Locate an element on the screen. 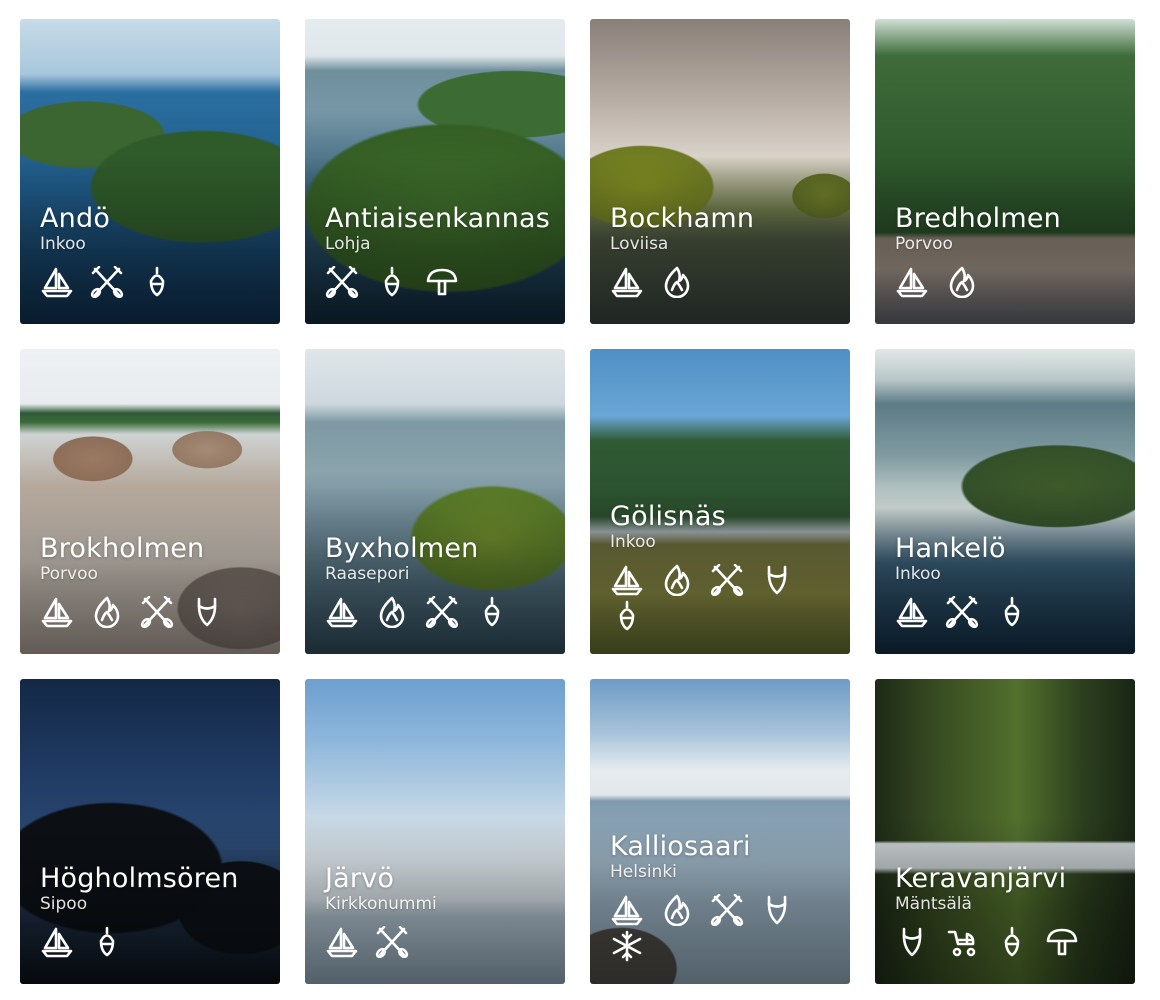  destination-card: Högholmsören Sipoo is located at coordinates (150, 831).